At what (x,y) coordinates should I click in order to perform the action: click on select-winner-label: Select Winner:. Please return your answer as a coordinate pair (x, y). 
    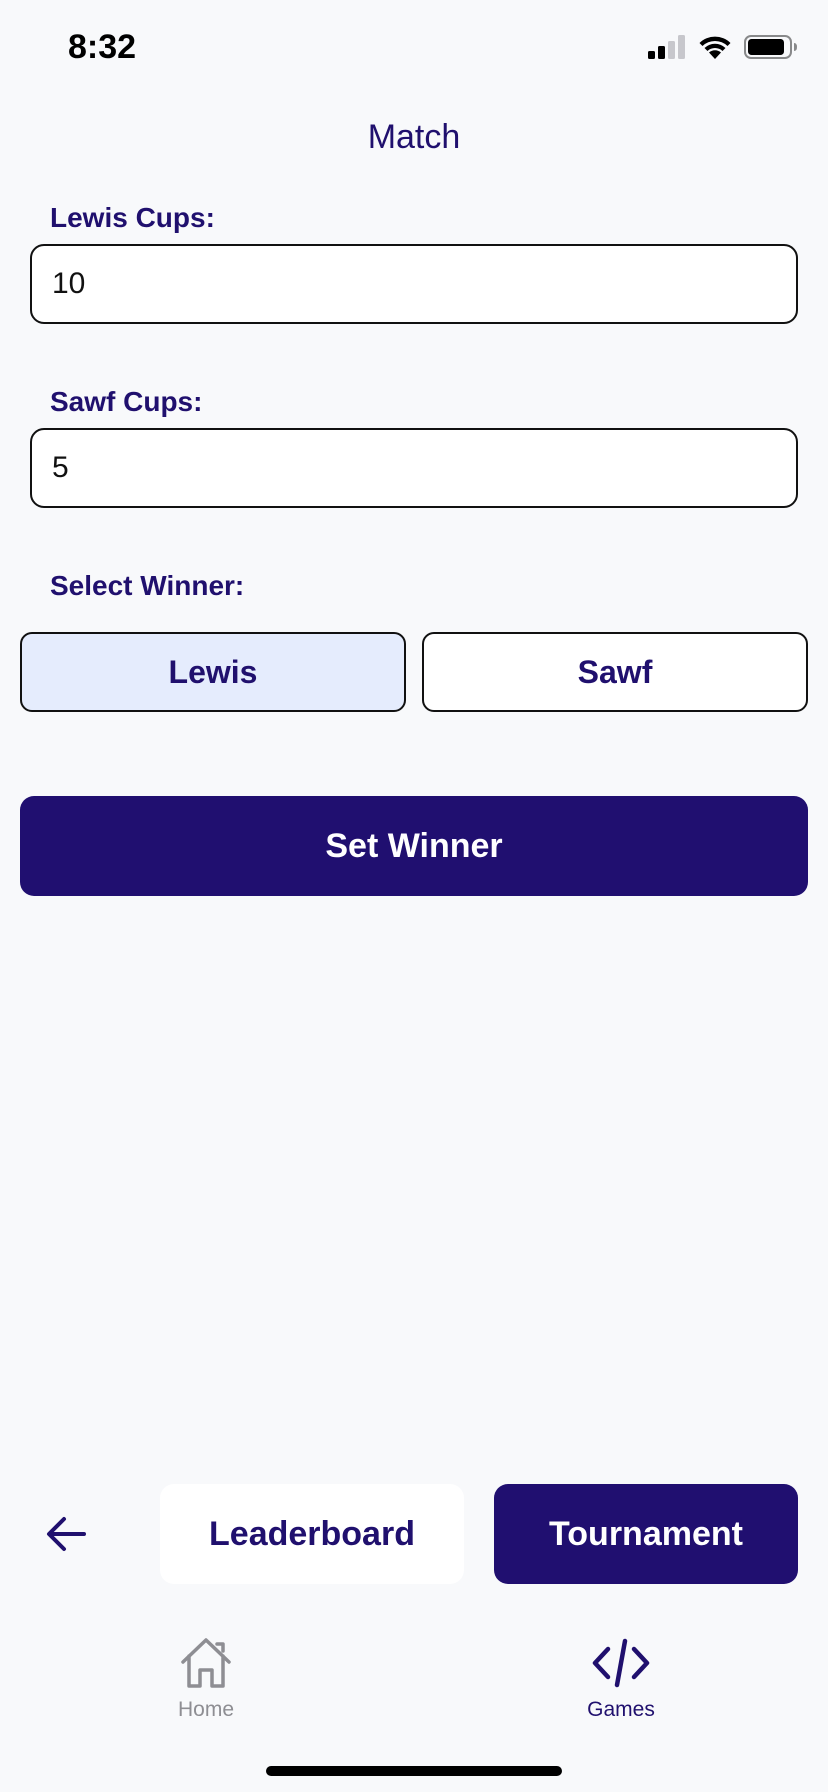
    Looking at the image, I should click on (147, 585).